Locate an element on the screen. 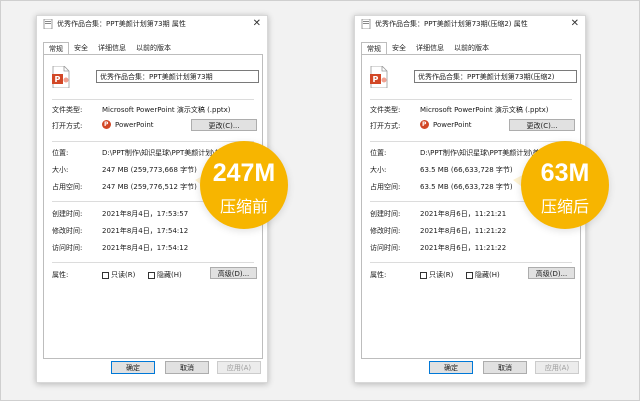 The height and width of the screenshot is (401, 640). modified-value: 2021年8月6日，11:21:22 is located at coordinates (463, 231).